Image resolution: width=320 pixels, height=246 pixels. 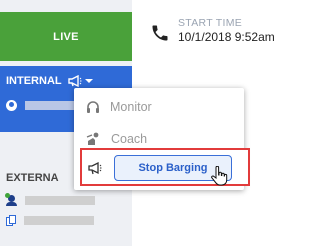 What do you see at coordinates (92, 138) in the screenshot?
I see `coach-icon` at bounding box center [92, 138].